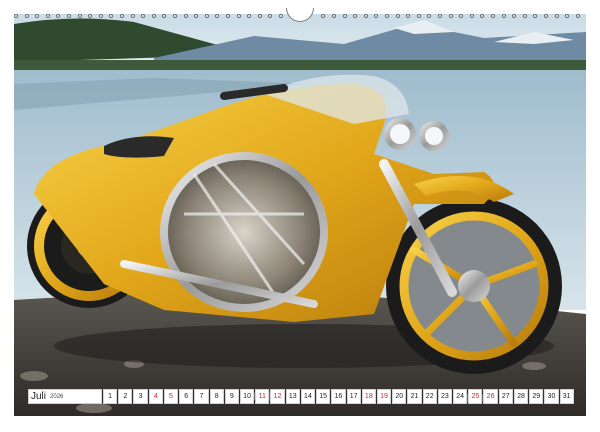 This screenshot has width=600, height=432. I want to click on day-cell: 22, so click(429, 396).